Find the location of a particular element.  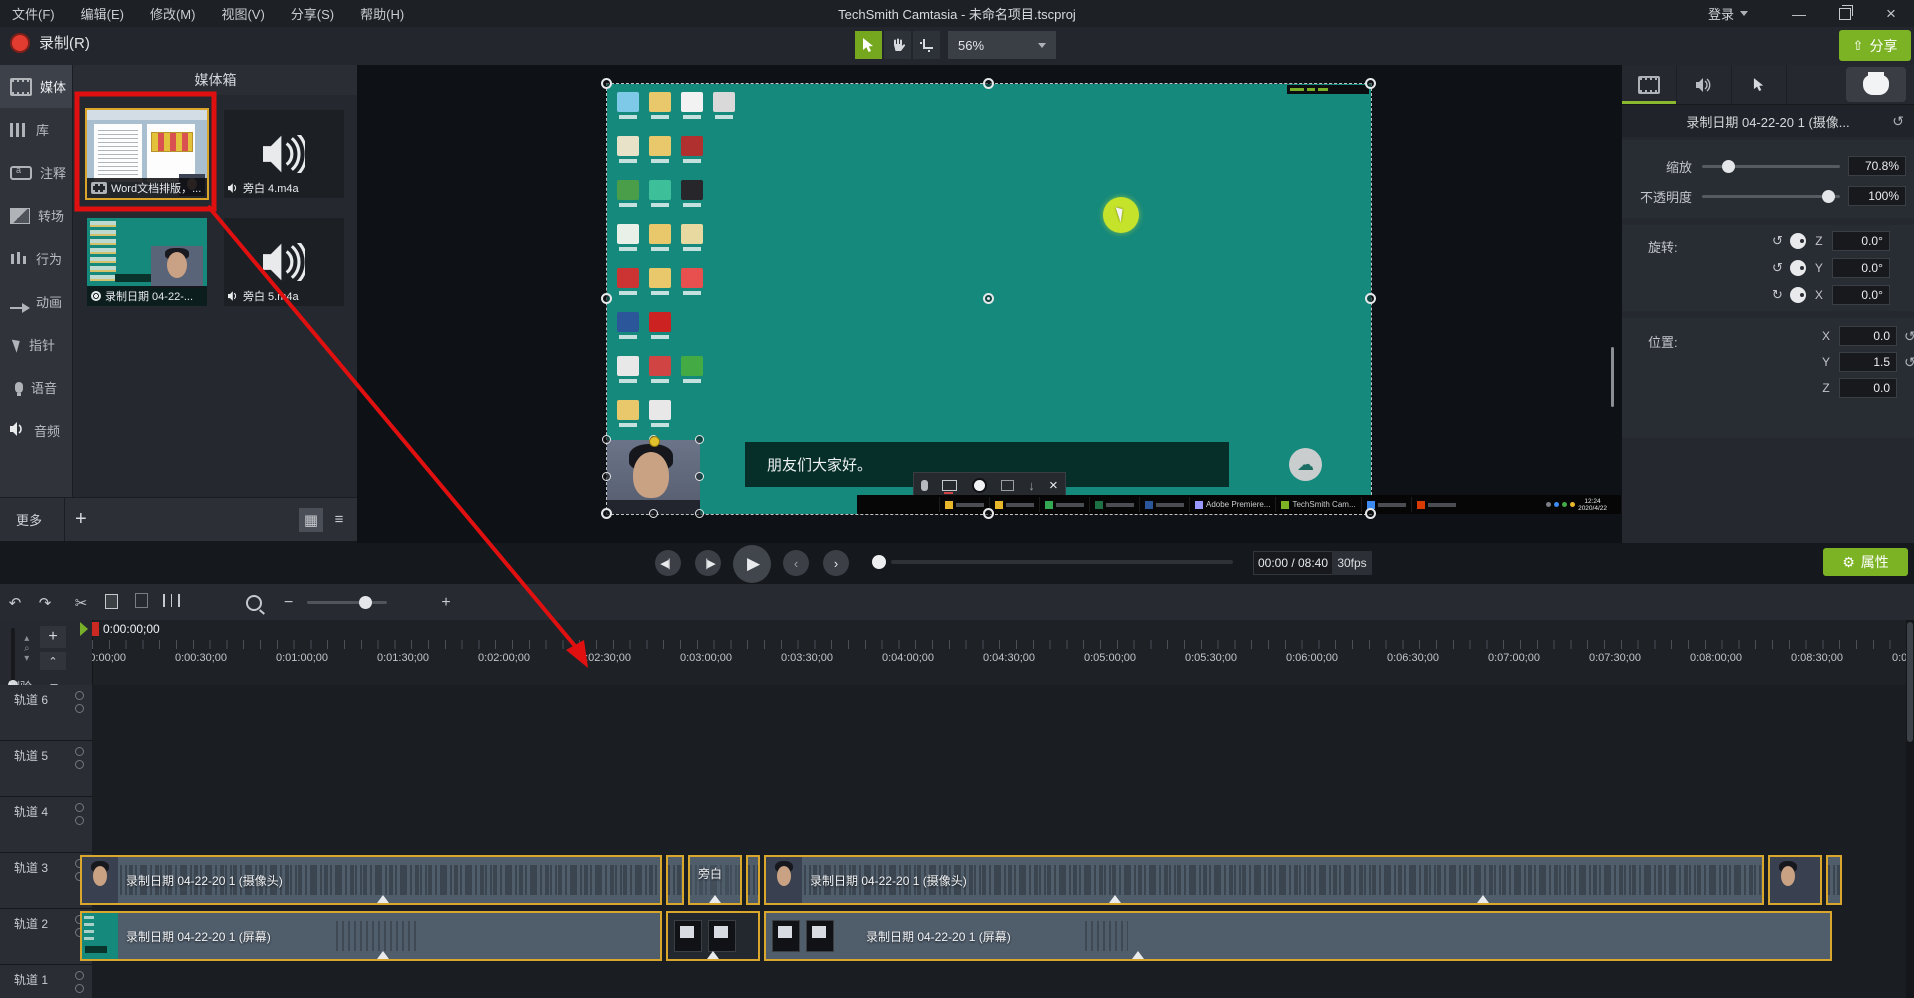

reset-all-icon: ↺ is located at coordinates (1898, 121).